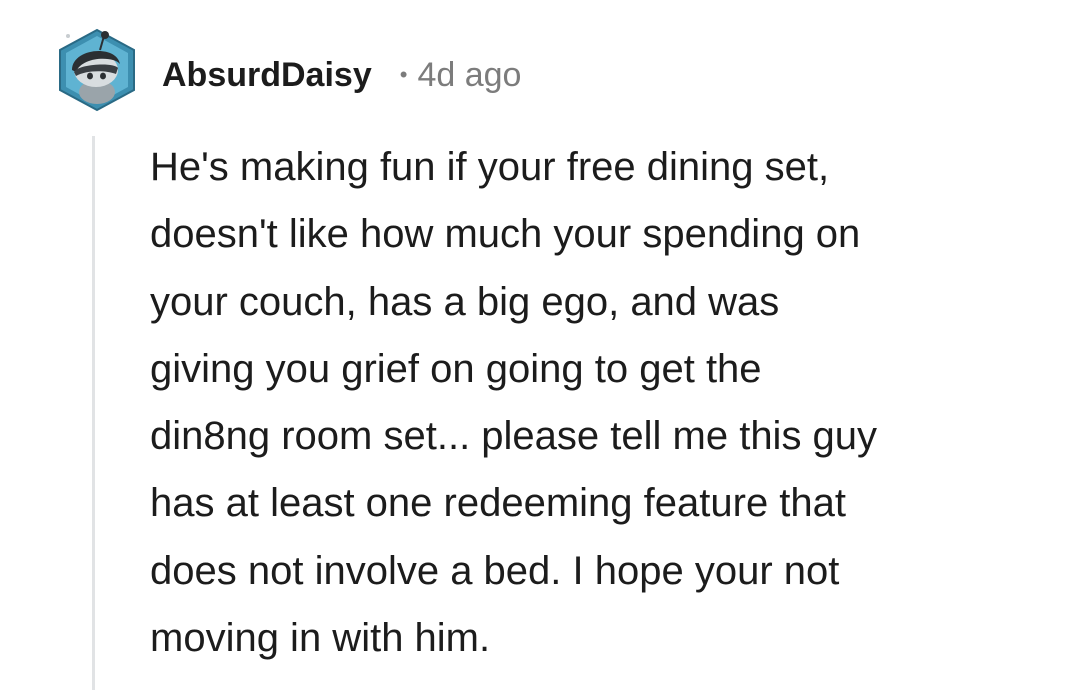 The width and height of the screenshot is (1080, 690). I want to click on user-avatar, so click(97, 70).